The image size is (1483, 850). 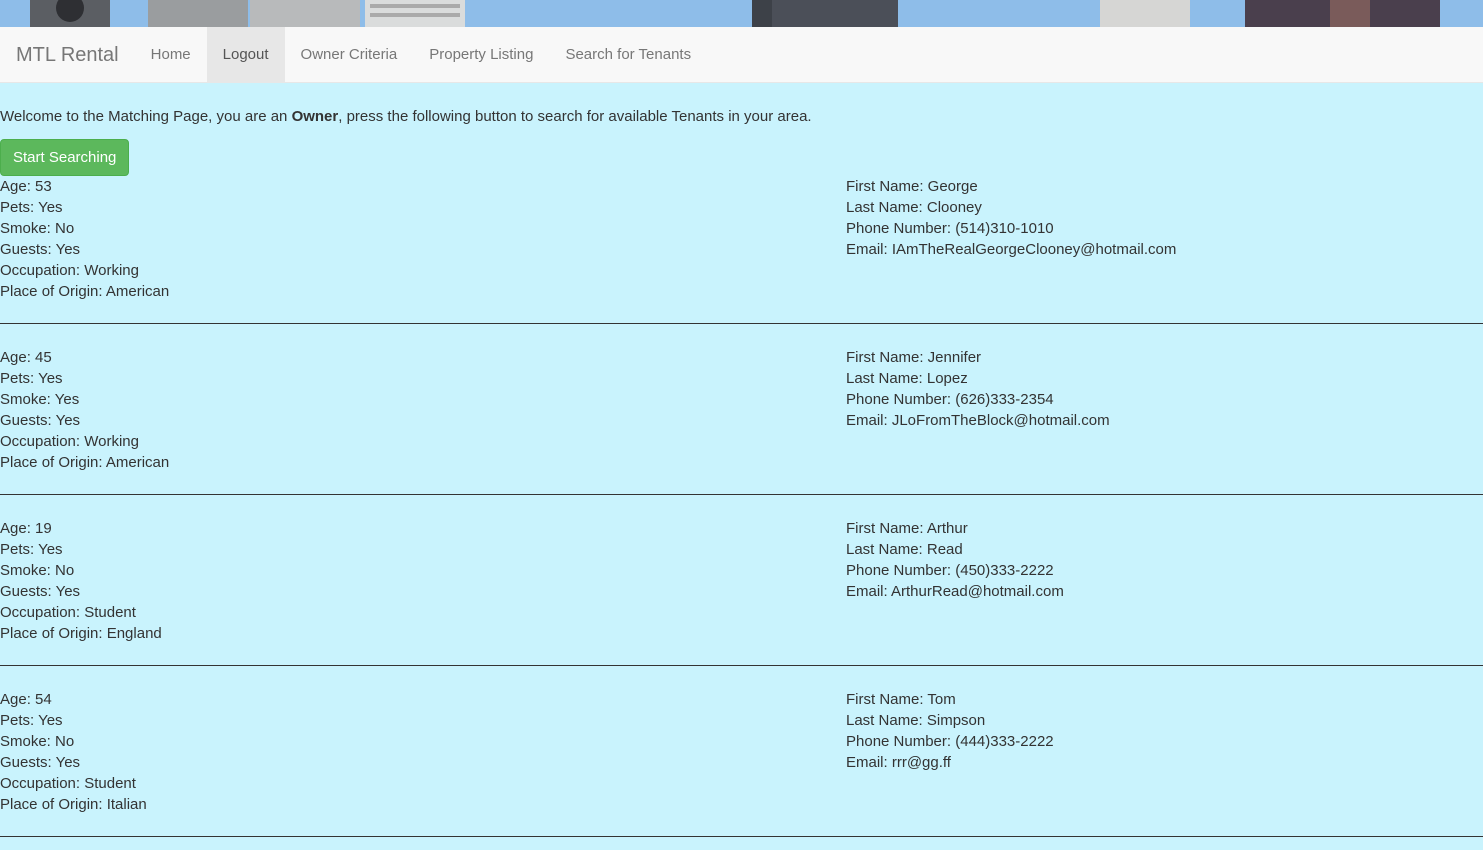 What do you see at coordinates (67, 54) in the screenshot?
I see `brand-link: MTL Rental` at bounding box center [67, 54].